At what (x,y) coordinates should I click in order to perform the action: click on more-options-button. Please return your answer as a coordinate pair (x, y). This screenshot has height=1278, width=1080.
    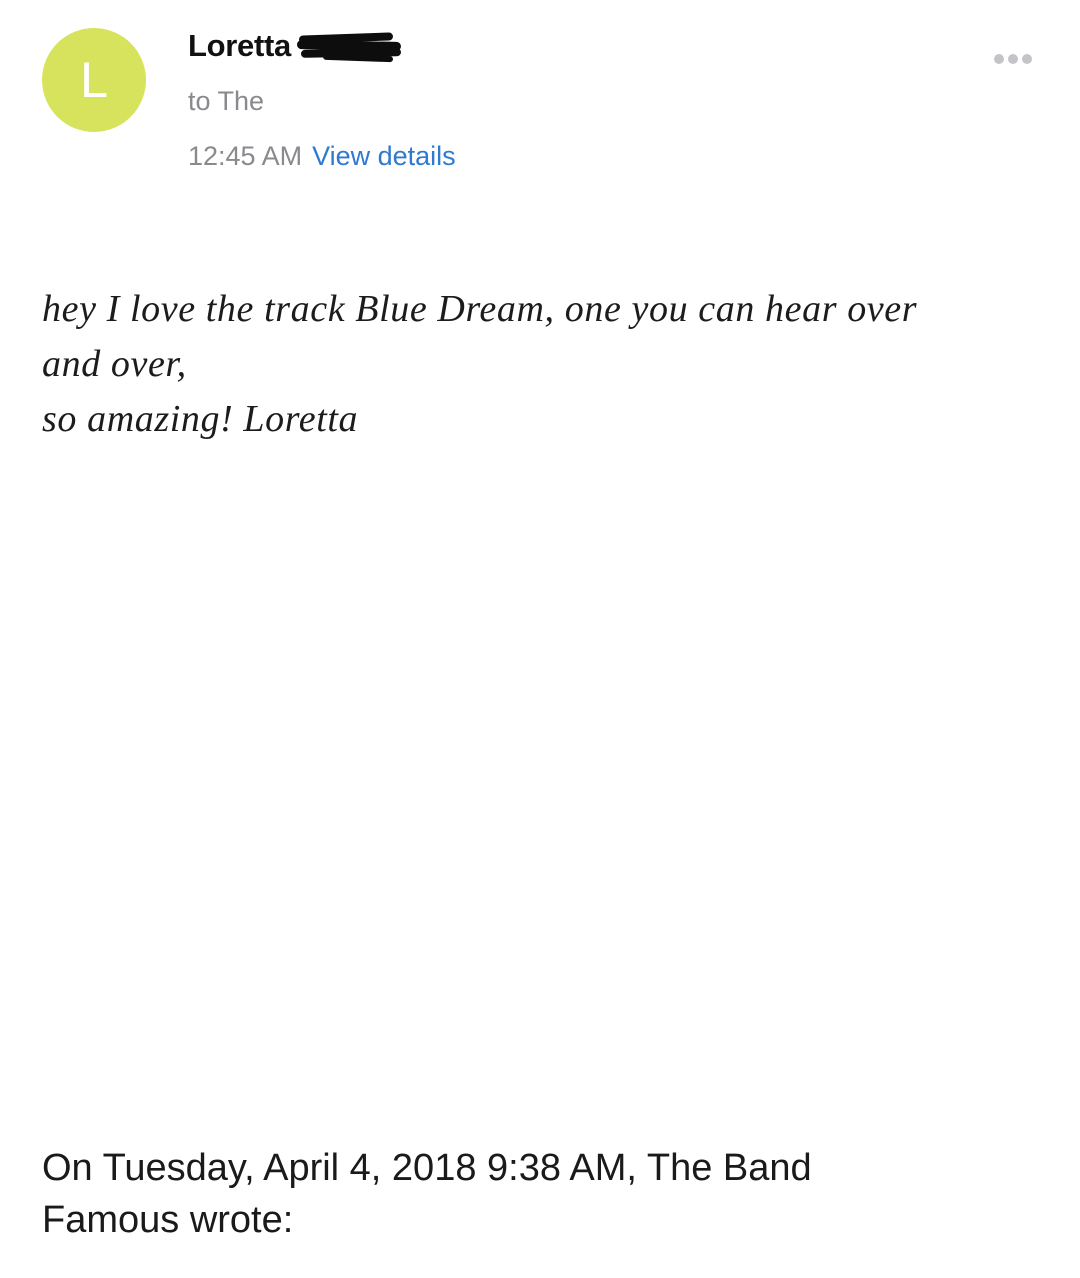
    Looking at the image, I should click on (1013, 59).